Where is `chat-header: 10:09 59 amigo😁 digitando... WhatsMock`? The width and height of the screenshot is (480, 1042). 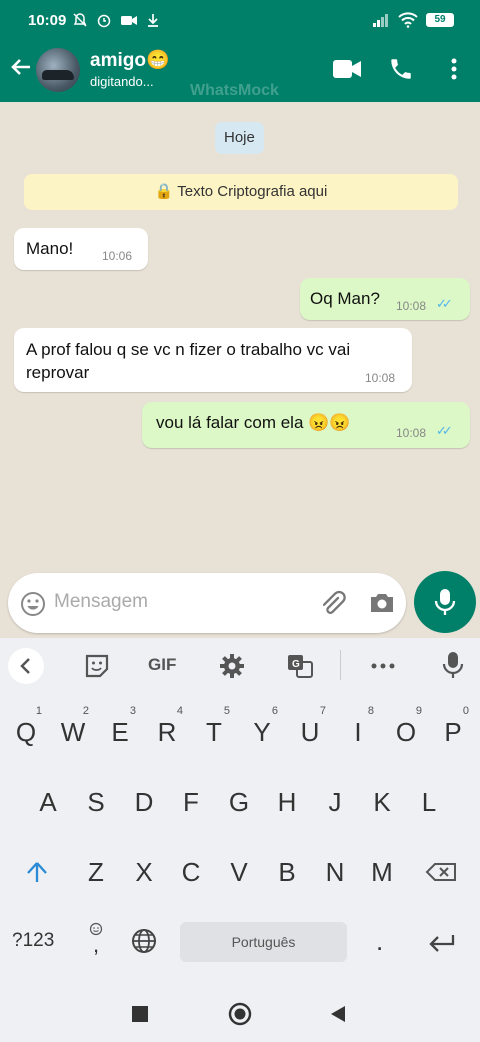 chat-header: 10:09 59 amigo😁 digitando... WhatsMock is located at coordinates (240, 51).